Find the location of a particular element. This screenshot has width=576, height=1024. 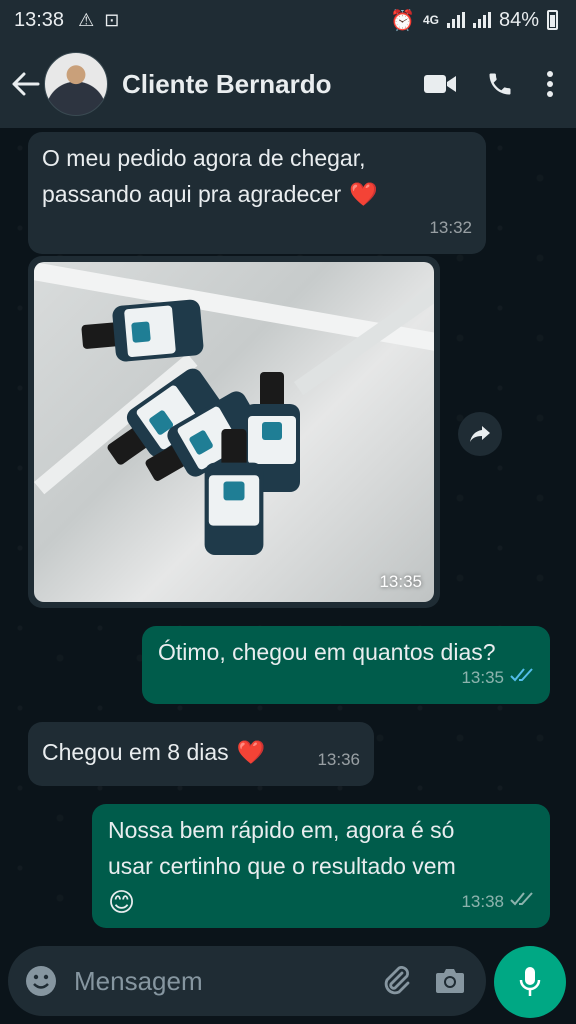

more-options-icon is located at coordinates (550, 84).